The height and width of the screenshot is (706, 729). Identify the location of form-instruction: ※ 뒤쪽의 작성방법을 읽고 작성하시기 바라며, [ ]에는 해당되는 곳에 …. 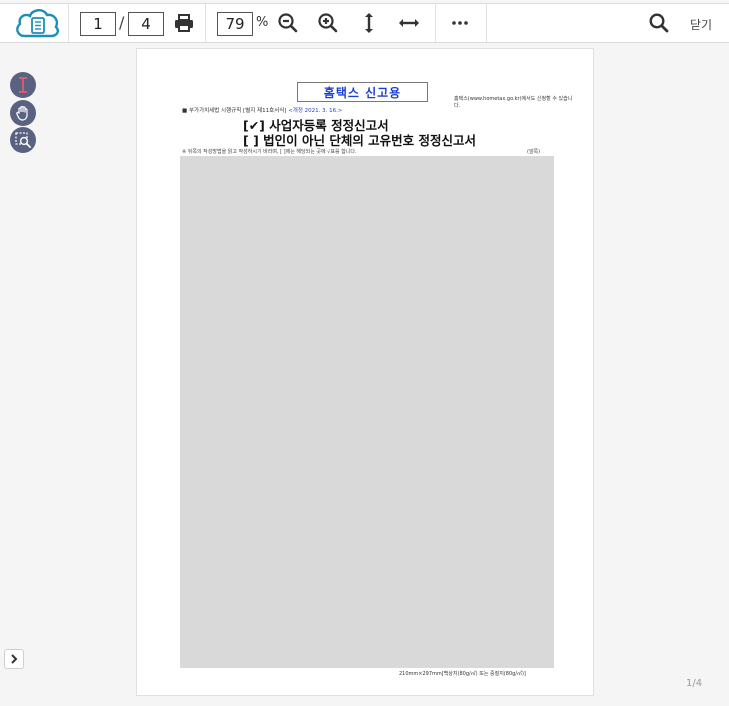
(269, 152).